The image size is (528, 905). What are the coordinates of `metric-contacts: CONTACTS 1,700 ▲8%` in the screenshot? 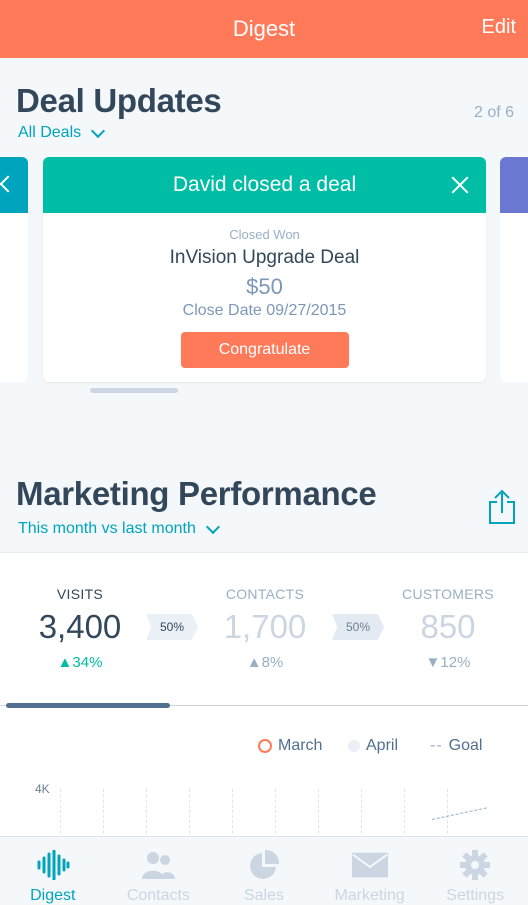 It's located at (265, 628).